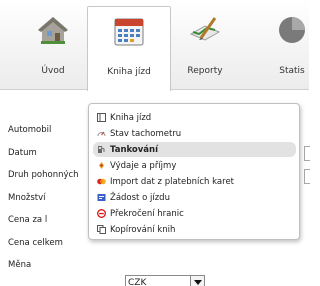  Describe the element at coordinates (147, 213) in the screenshot. I see `menu-item-label: Překročení hranic` at that location.